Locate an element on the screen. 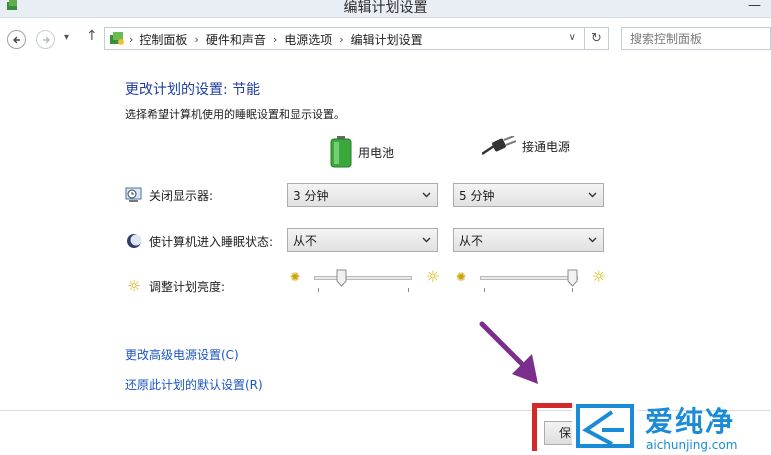  breadcrumb-edit-plan: 编辑计划设置 is located at coordinates (387, 39).